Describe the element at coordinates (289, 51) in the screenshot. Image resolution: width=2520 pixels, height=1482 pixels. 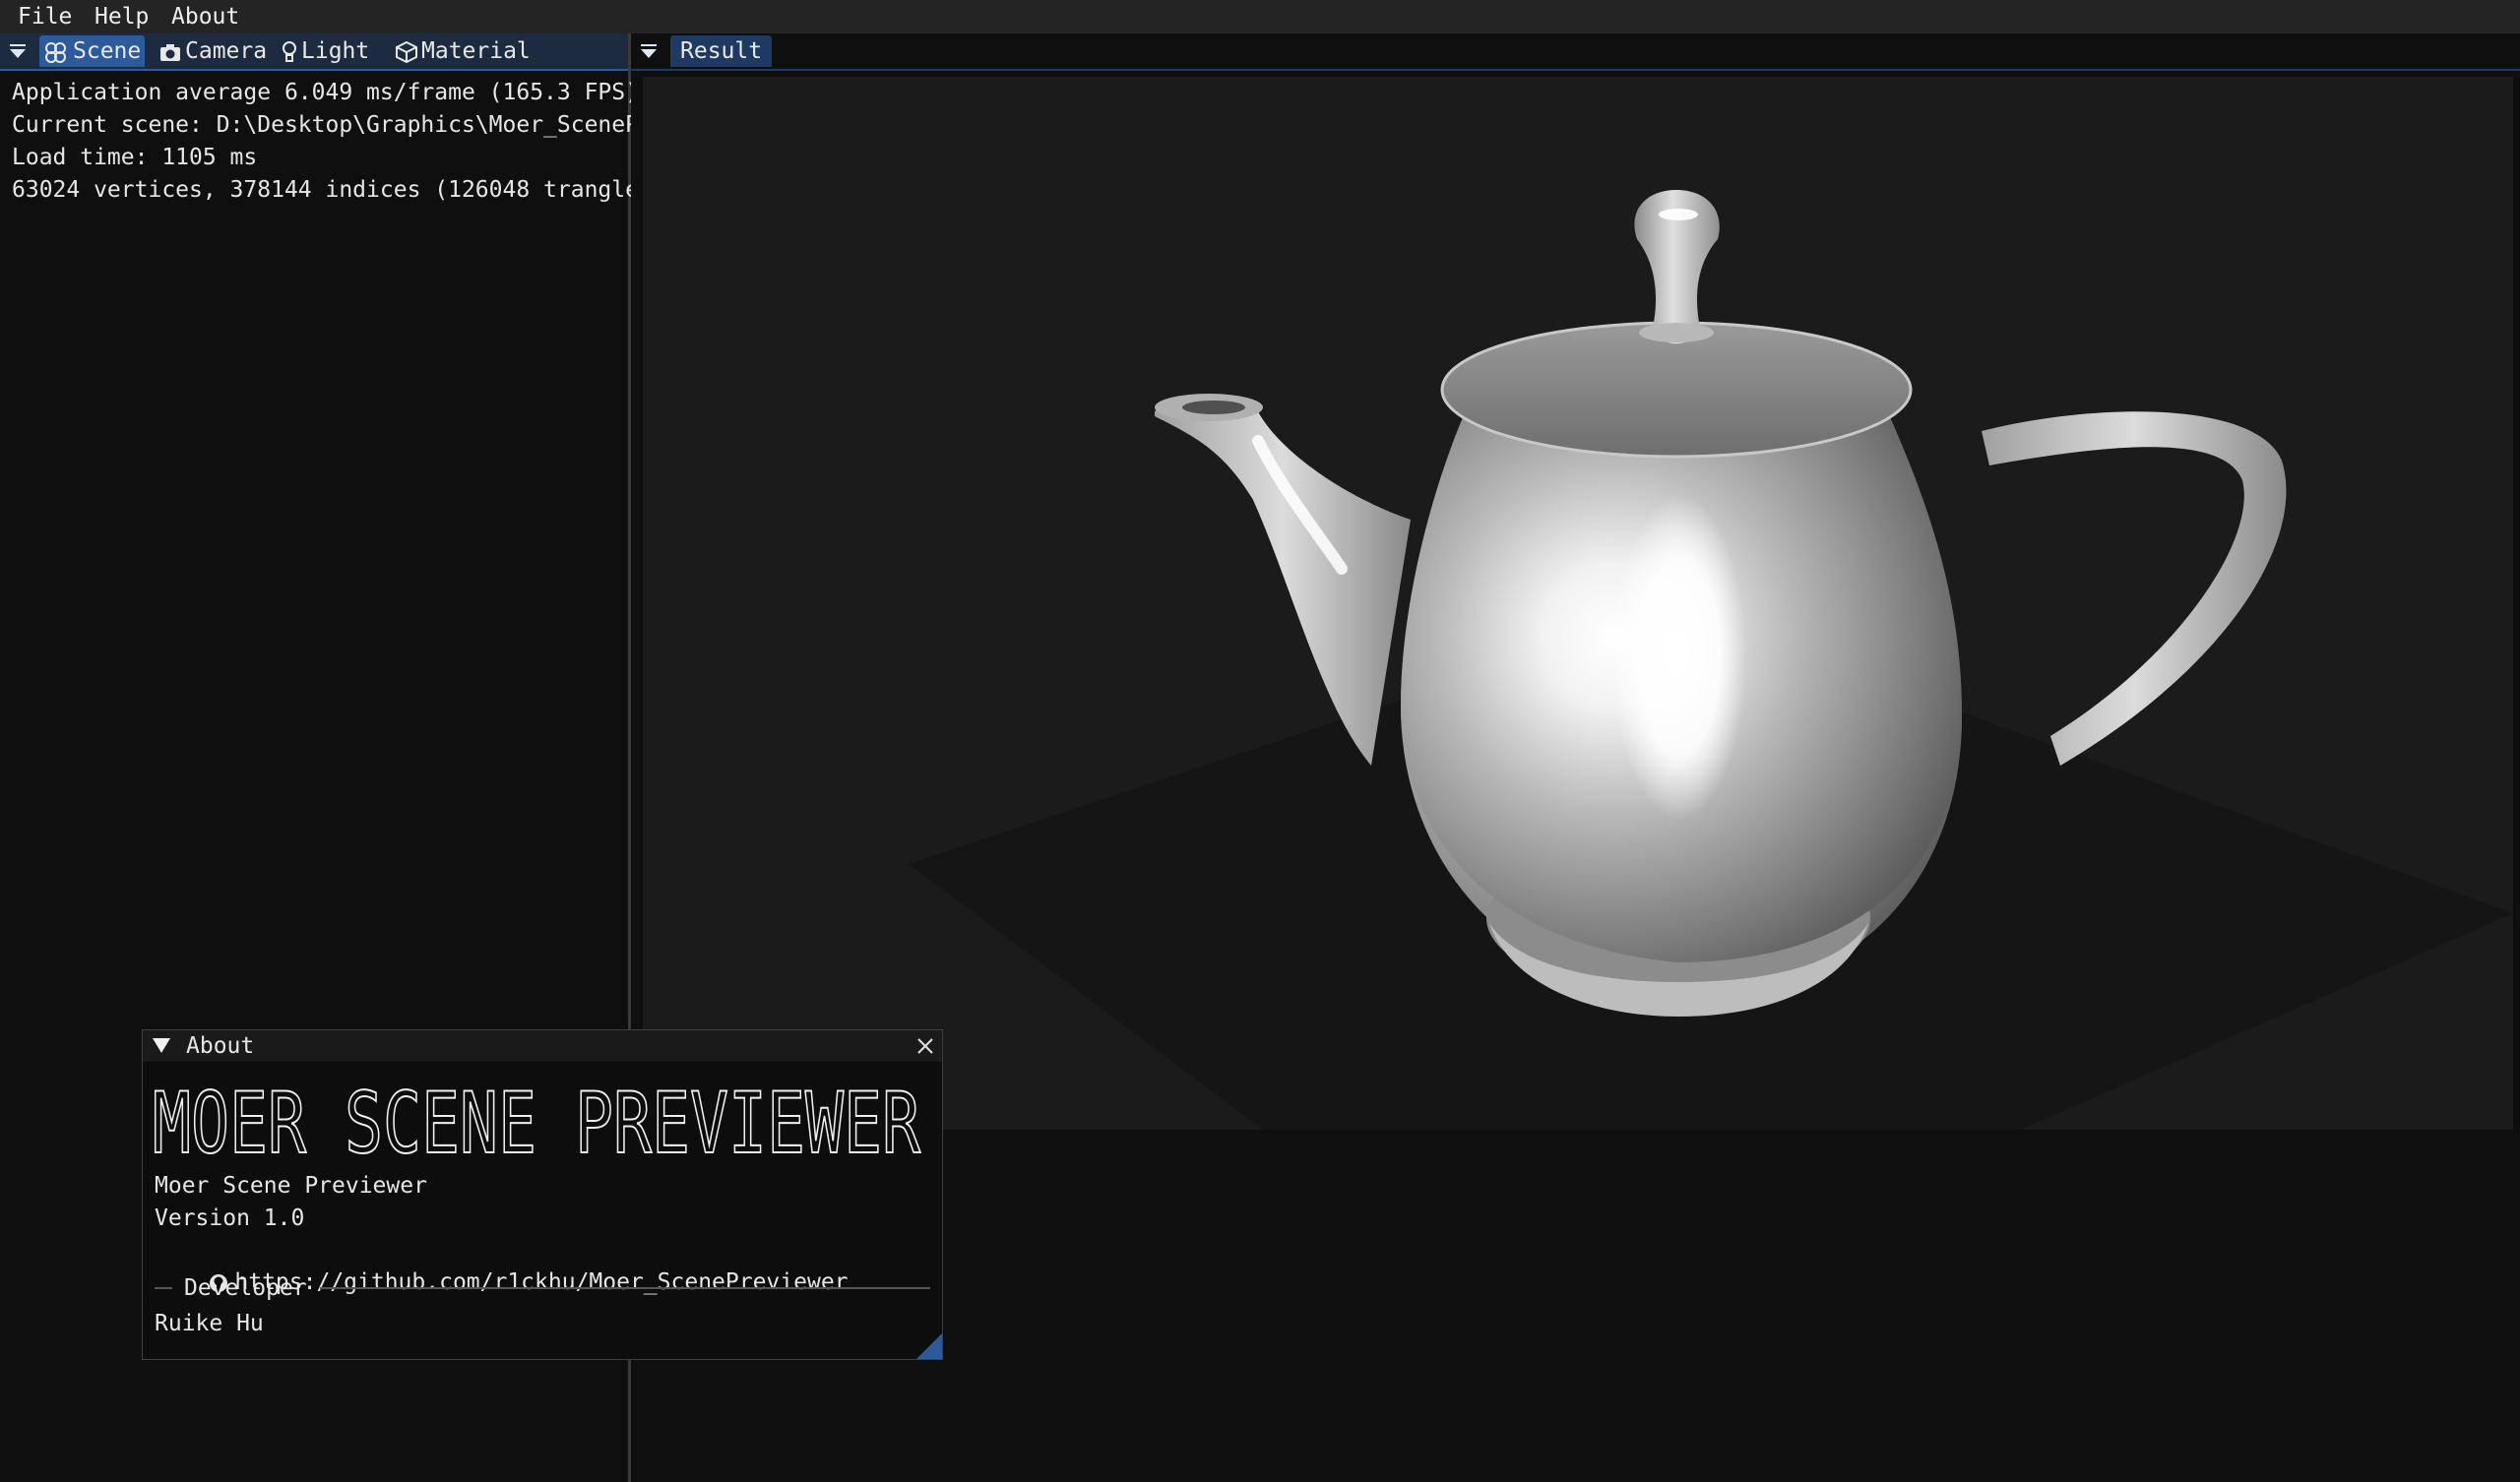
I see `light-icon` at that location.